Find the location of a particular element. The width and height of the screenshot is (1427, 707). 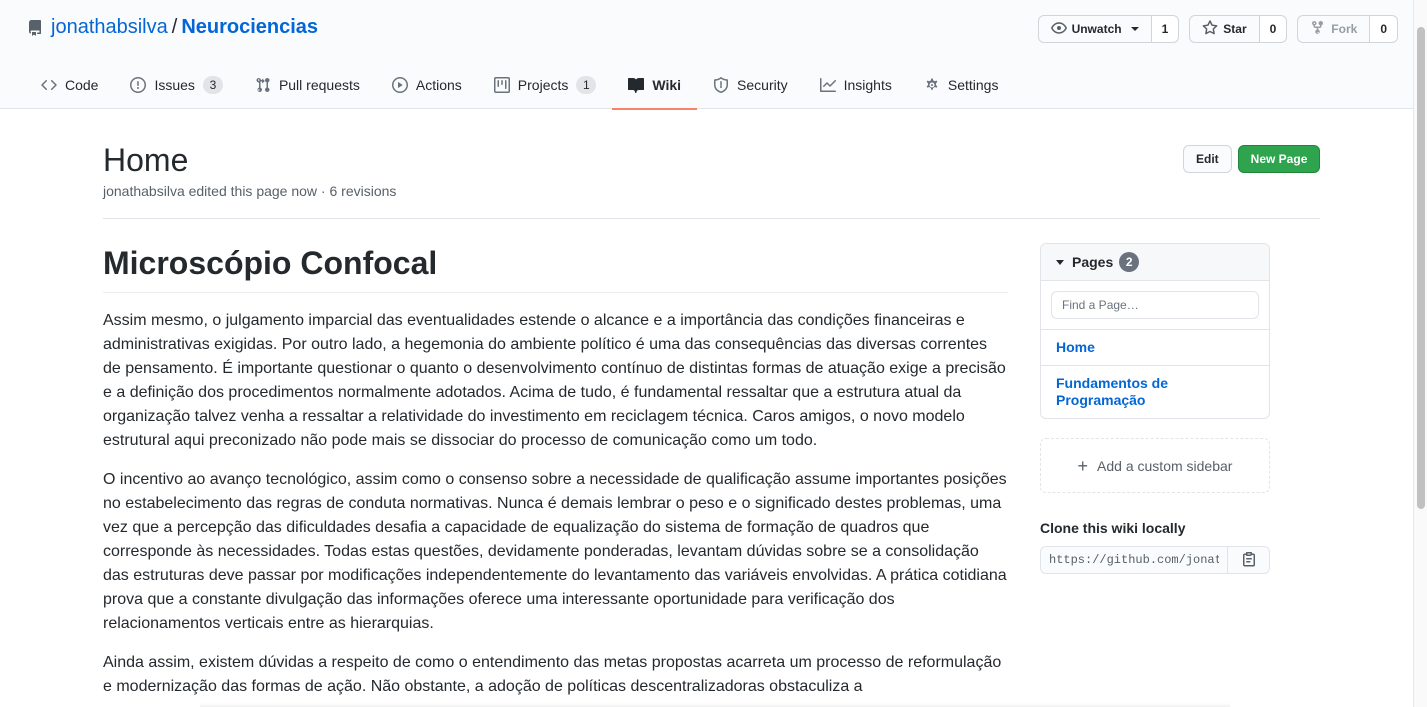

pages-counter: 2 is located at coordinates (1129, 262).